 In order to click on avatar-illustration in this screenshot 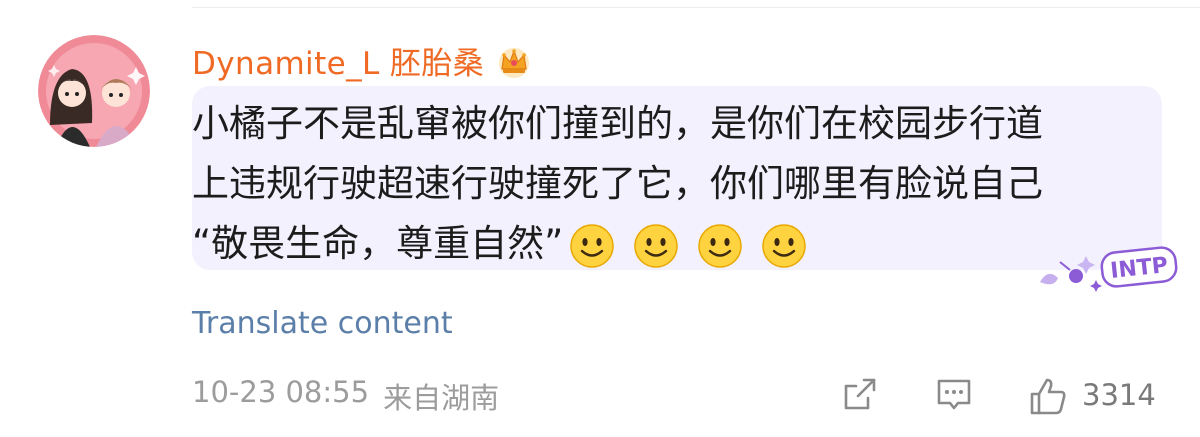, I will do `click(94, 91)`.